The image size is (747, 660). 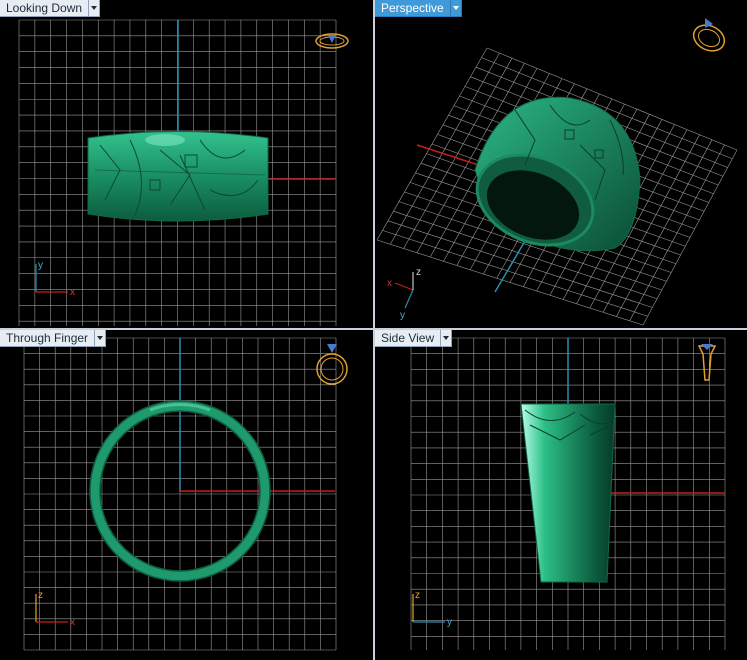 I want to click on viewport-title: Looking Down, so click(x=45, y=8).